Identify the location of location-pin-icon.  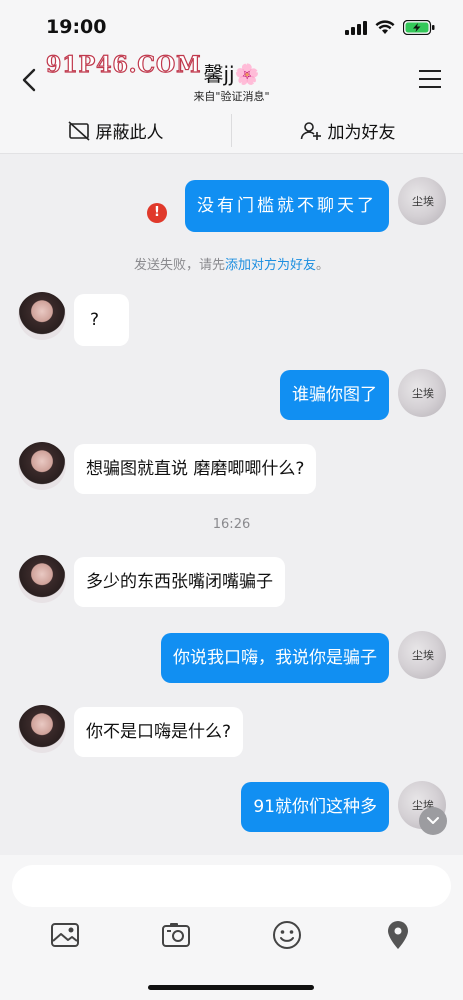
(397, 935).